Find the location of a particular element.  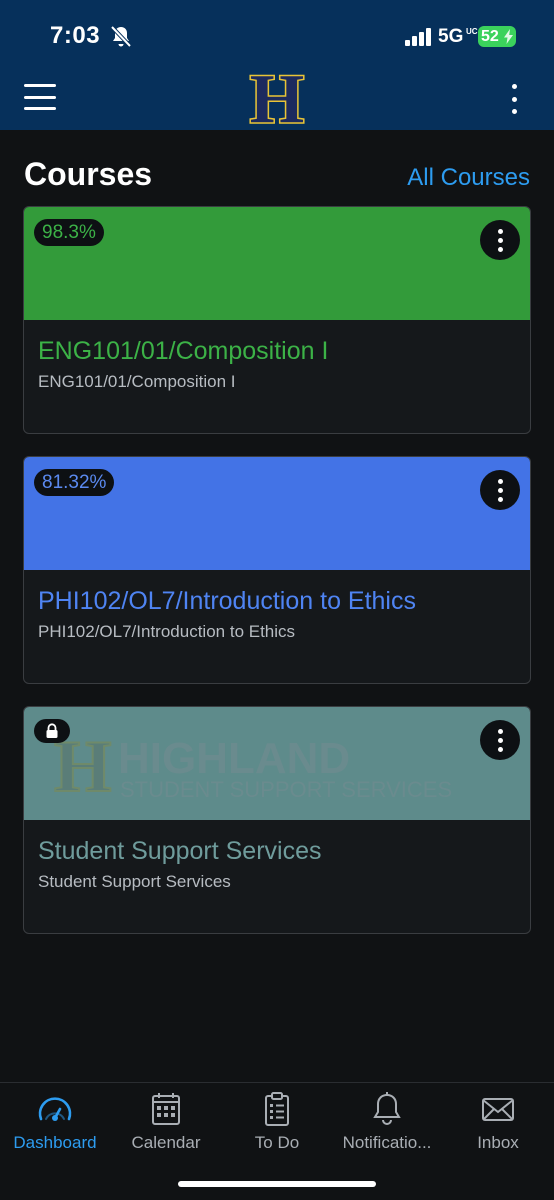

all-courses-link: All Courses is located at coordinates (468, 178).